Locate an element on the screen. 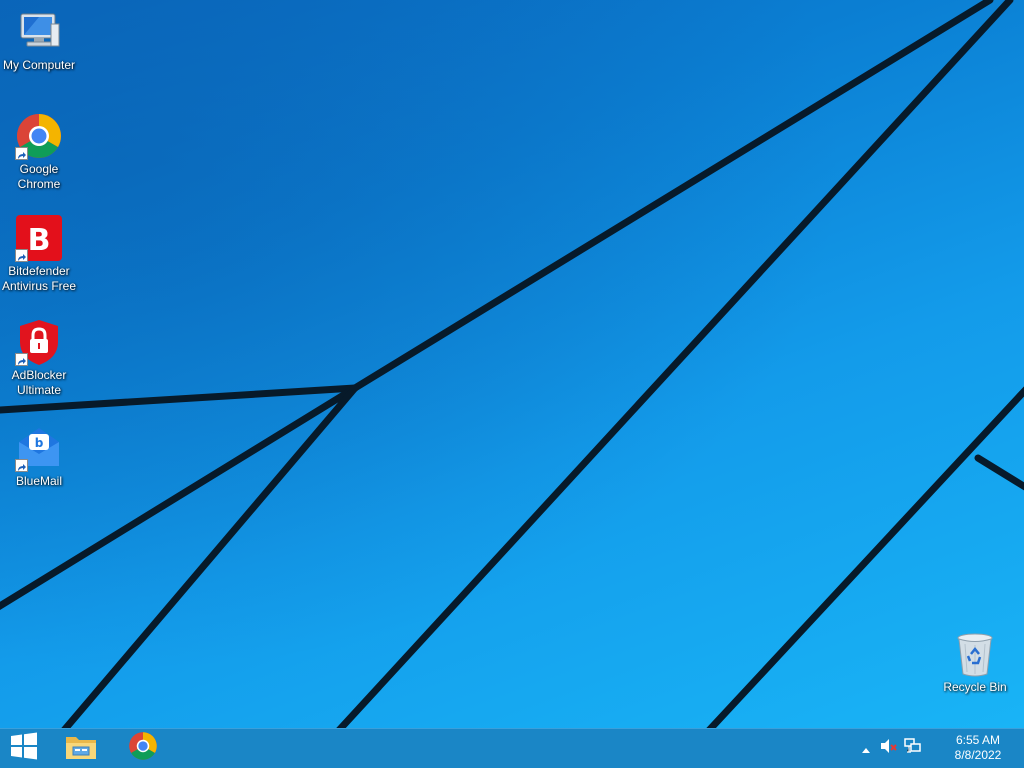  desktop-icon-label: Recycle Bin is located at coordinates (975, 687).